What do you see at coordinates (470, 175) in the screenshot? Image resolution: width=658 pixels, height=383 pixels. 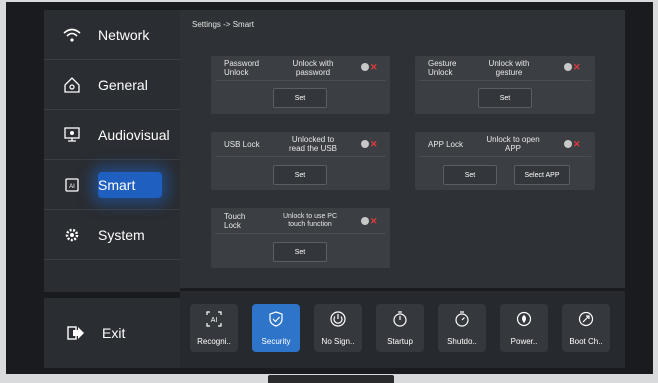 I see `app-set-button: Set` at bounding box center [470, 175].